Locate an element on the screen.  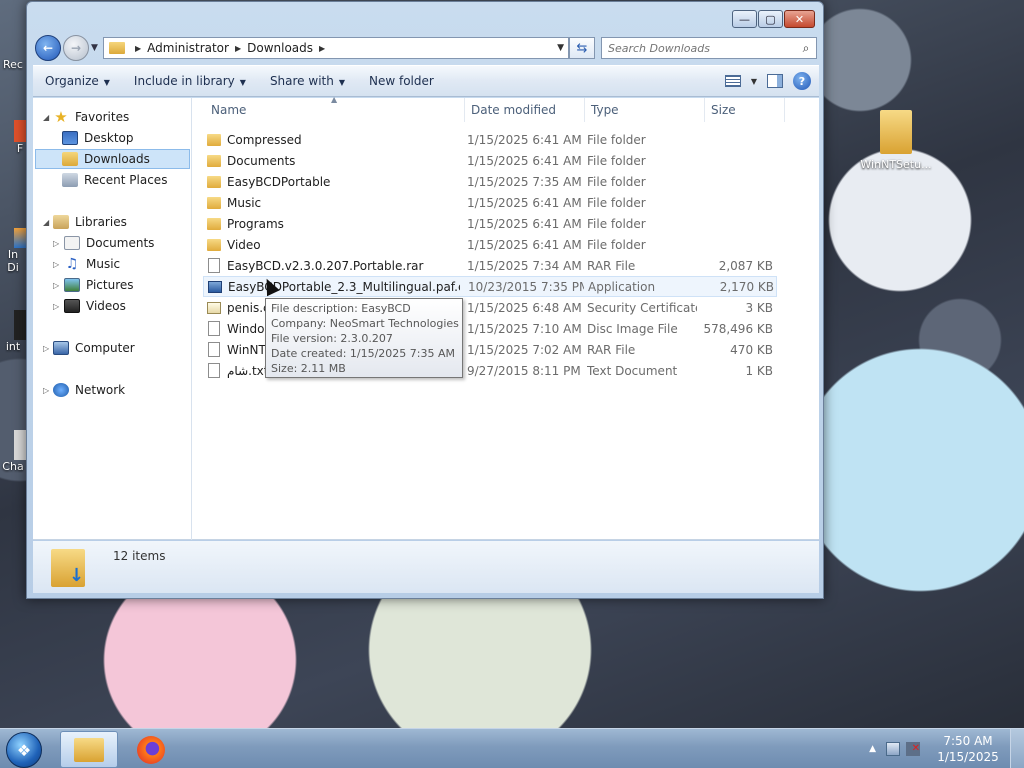
nav-videos: Videos is located at coordinates (95, 306).